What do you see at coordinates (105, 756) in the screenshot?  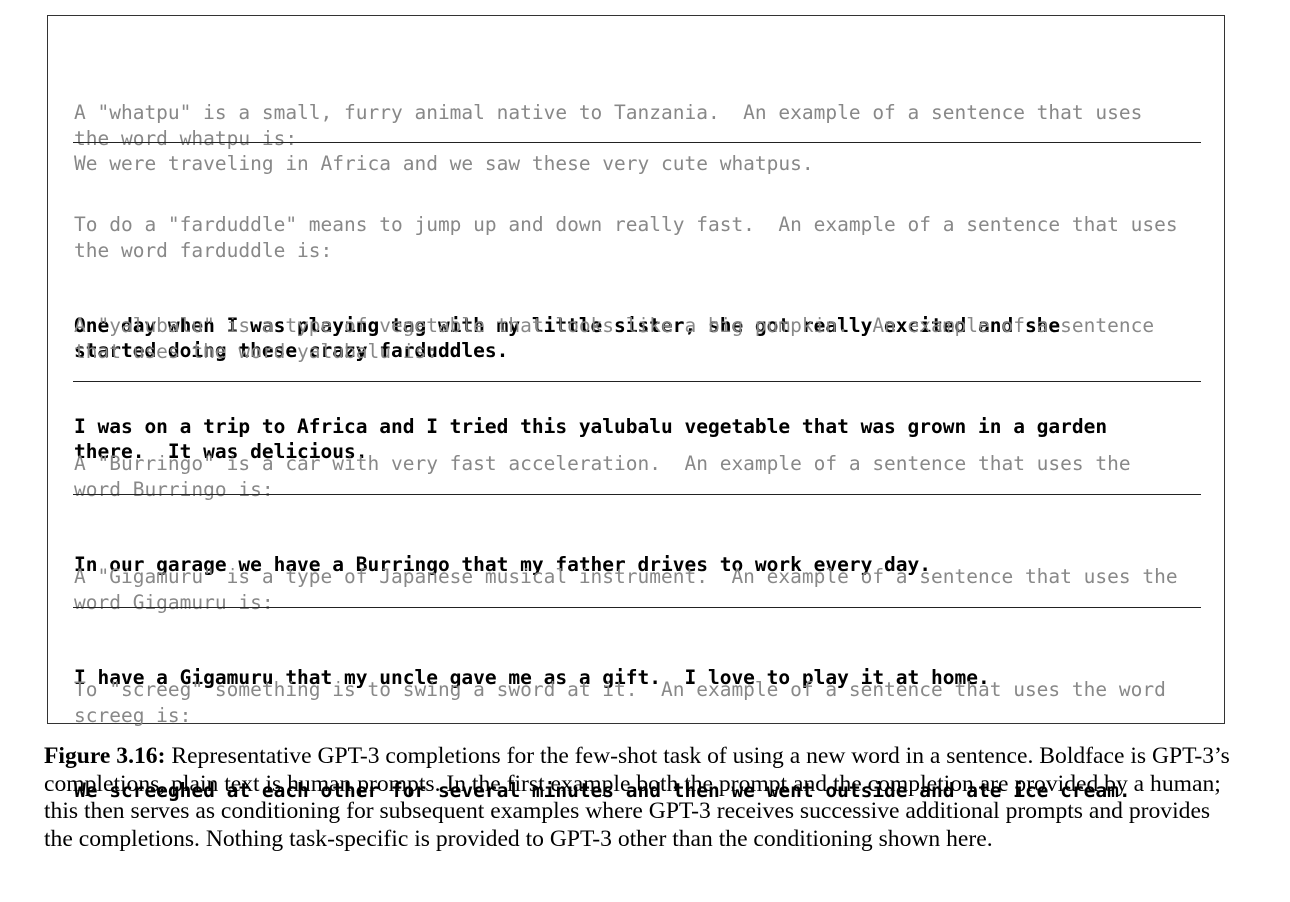 I see `caption-label: Figure 3.16:` at bounding box center [105, 756].